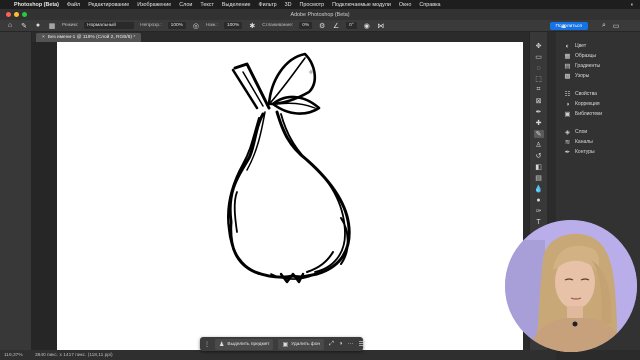 This screenshot has width=640, height=360. What do you see at coordinates (336, 26) in the screenshot?
I see `angle-icon: ∠` at bounding box center [336, 26].